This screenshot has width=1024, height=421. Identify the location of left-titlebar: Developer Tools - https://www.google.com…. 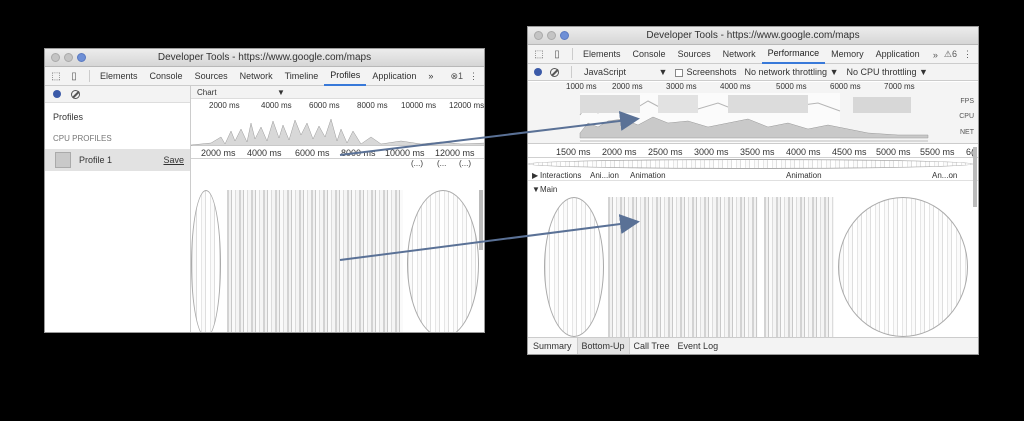
(264, 58).